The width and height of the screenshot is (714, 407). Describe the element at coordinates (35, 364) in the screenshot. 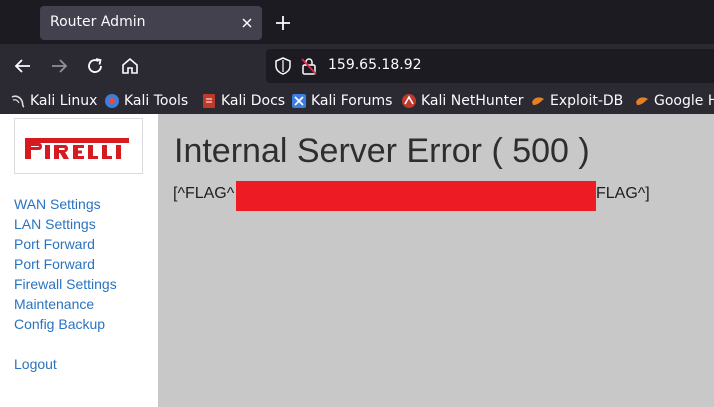

I see `logout-link: Logout` at that location.